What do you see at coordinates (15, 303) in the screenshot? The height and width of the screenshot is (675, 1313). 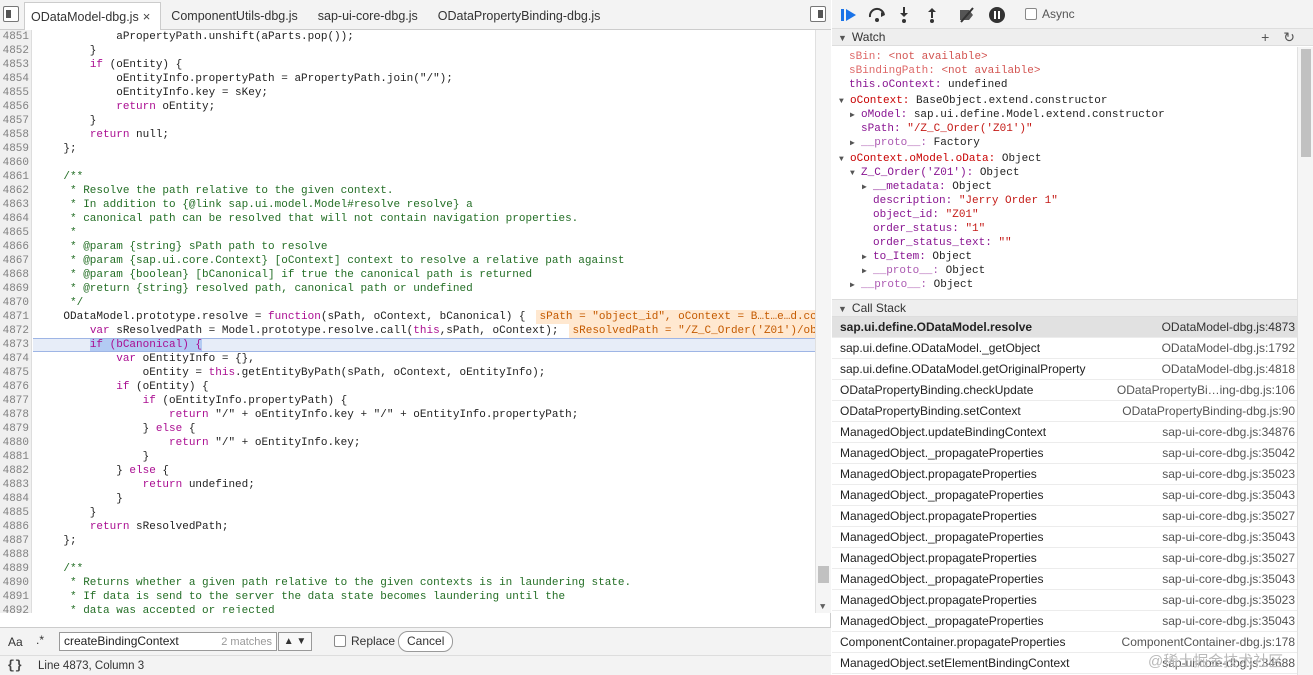 I see `line-number: 4870` at bounding box center [15, 303].